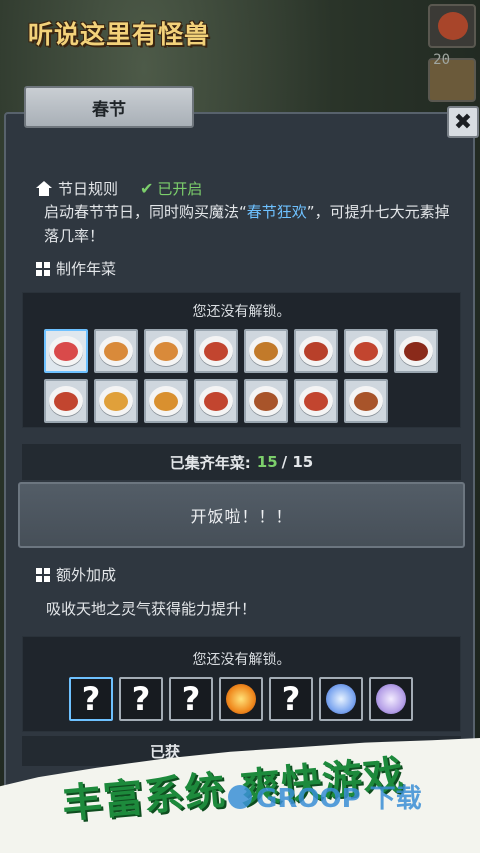 This screenshot has width=480, height=853. I want to click on bonus-heading-label: 额外加成, so click(86, 575).